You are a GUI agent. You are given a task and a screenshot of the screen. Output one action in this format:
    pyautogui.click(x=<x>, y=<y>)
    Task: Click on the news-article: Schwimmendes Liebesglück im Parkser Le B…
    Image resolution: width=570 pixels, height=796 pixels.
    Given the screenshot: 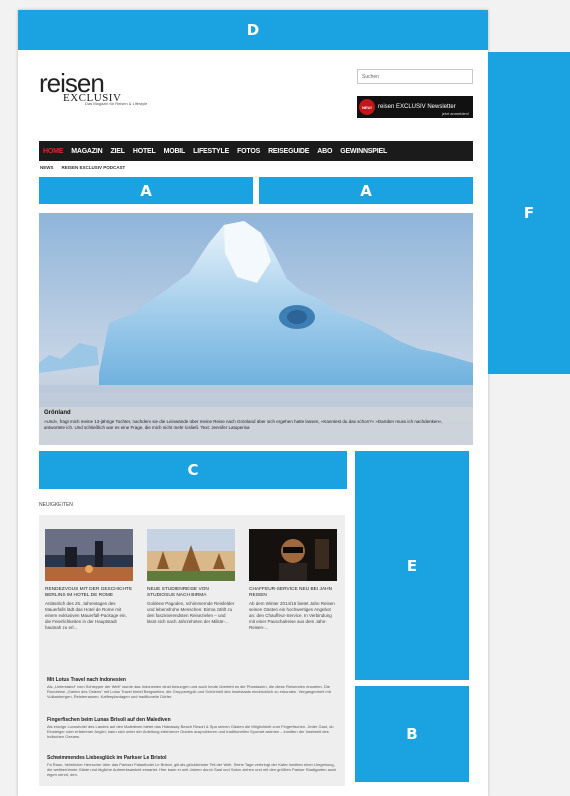 What is the action you would take?
    pyautogui.click(x=192, y=766)
    